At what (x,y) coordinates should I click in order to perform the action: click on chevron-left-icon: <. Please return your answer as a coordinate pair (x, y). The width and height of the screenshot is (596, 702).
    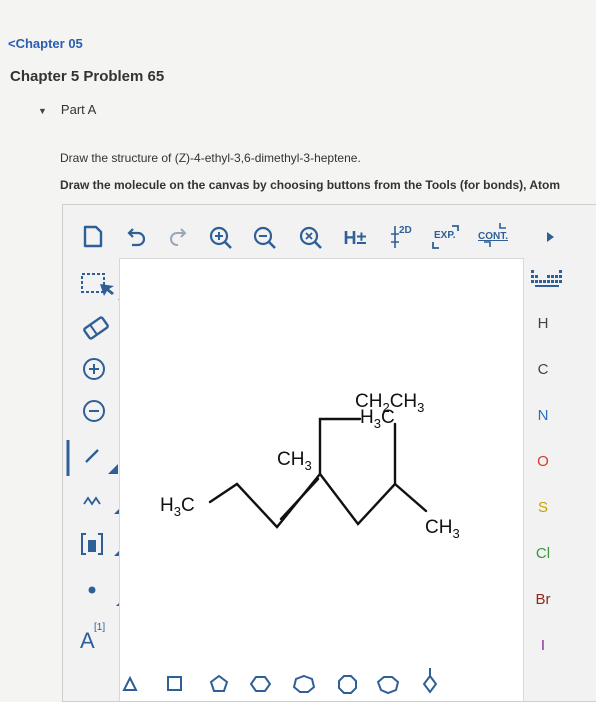
    Looking at the image, I should click on (12, 43).